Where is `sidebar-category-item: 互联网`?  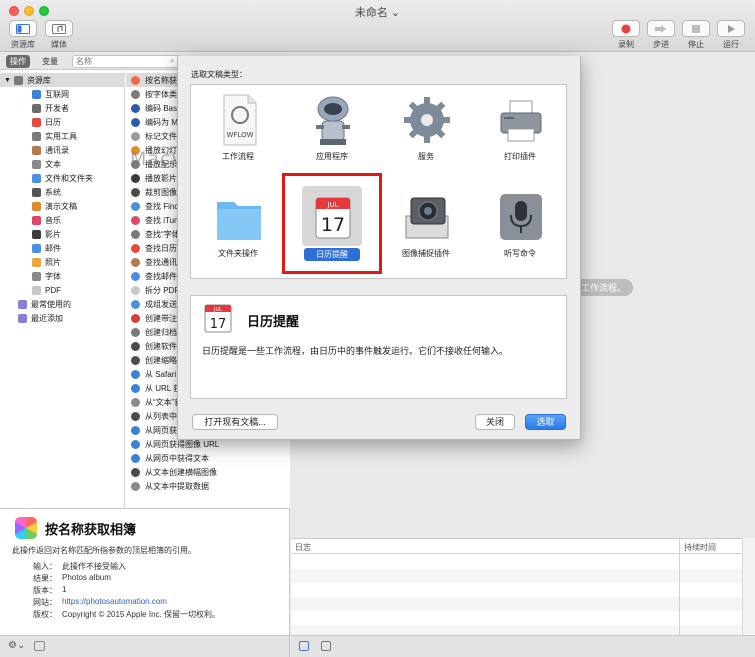
sidebar-category-item: 互联网 is located at coordinates (62, 94).